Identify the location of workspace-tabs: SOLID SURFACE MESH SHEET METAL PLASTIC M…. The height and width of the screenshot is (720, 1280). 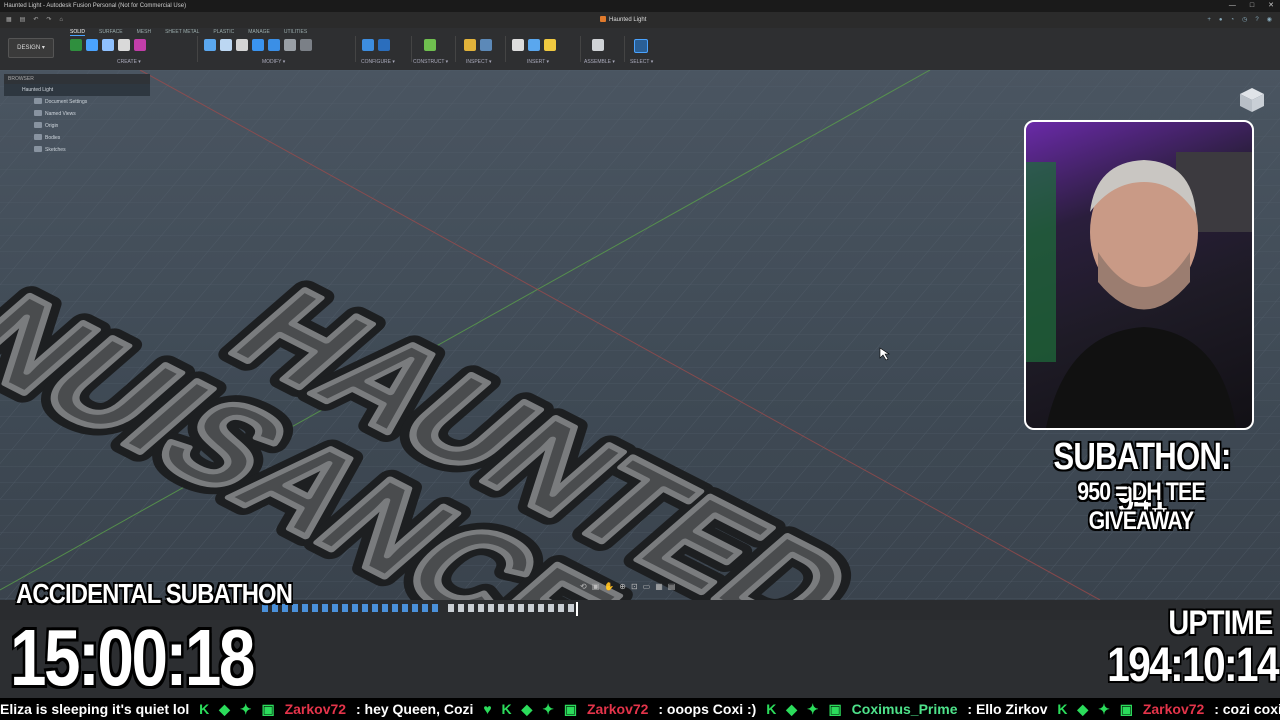
(188, 32).